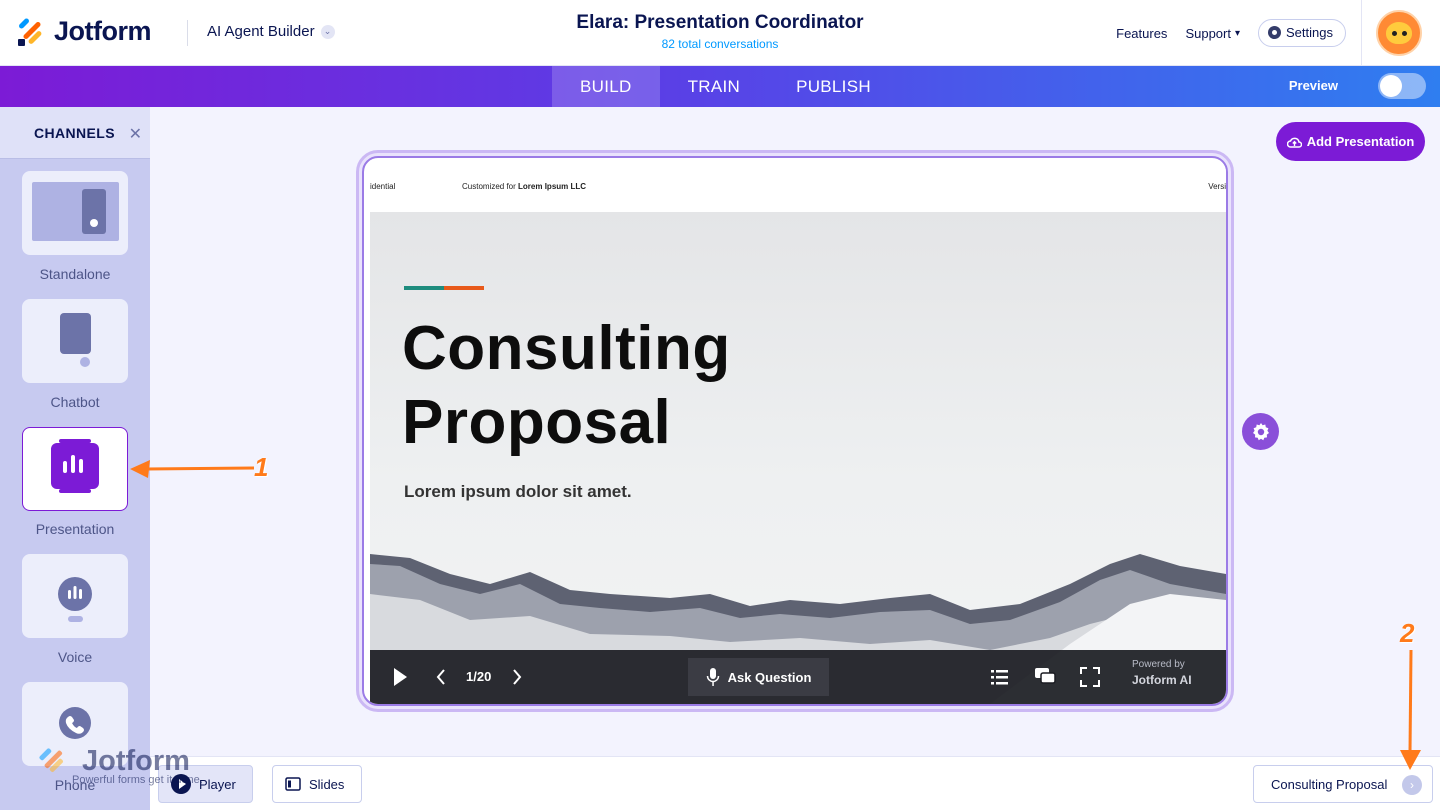  What do you see at coordinates (1237, 33) in the screenshot?
I see `chevron-down-icon: ▾` at bounding box center [1237, 33].